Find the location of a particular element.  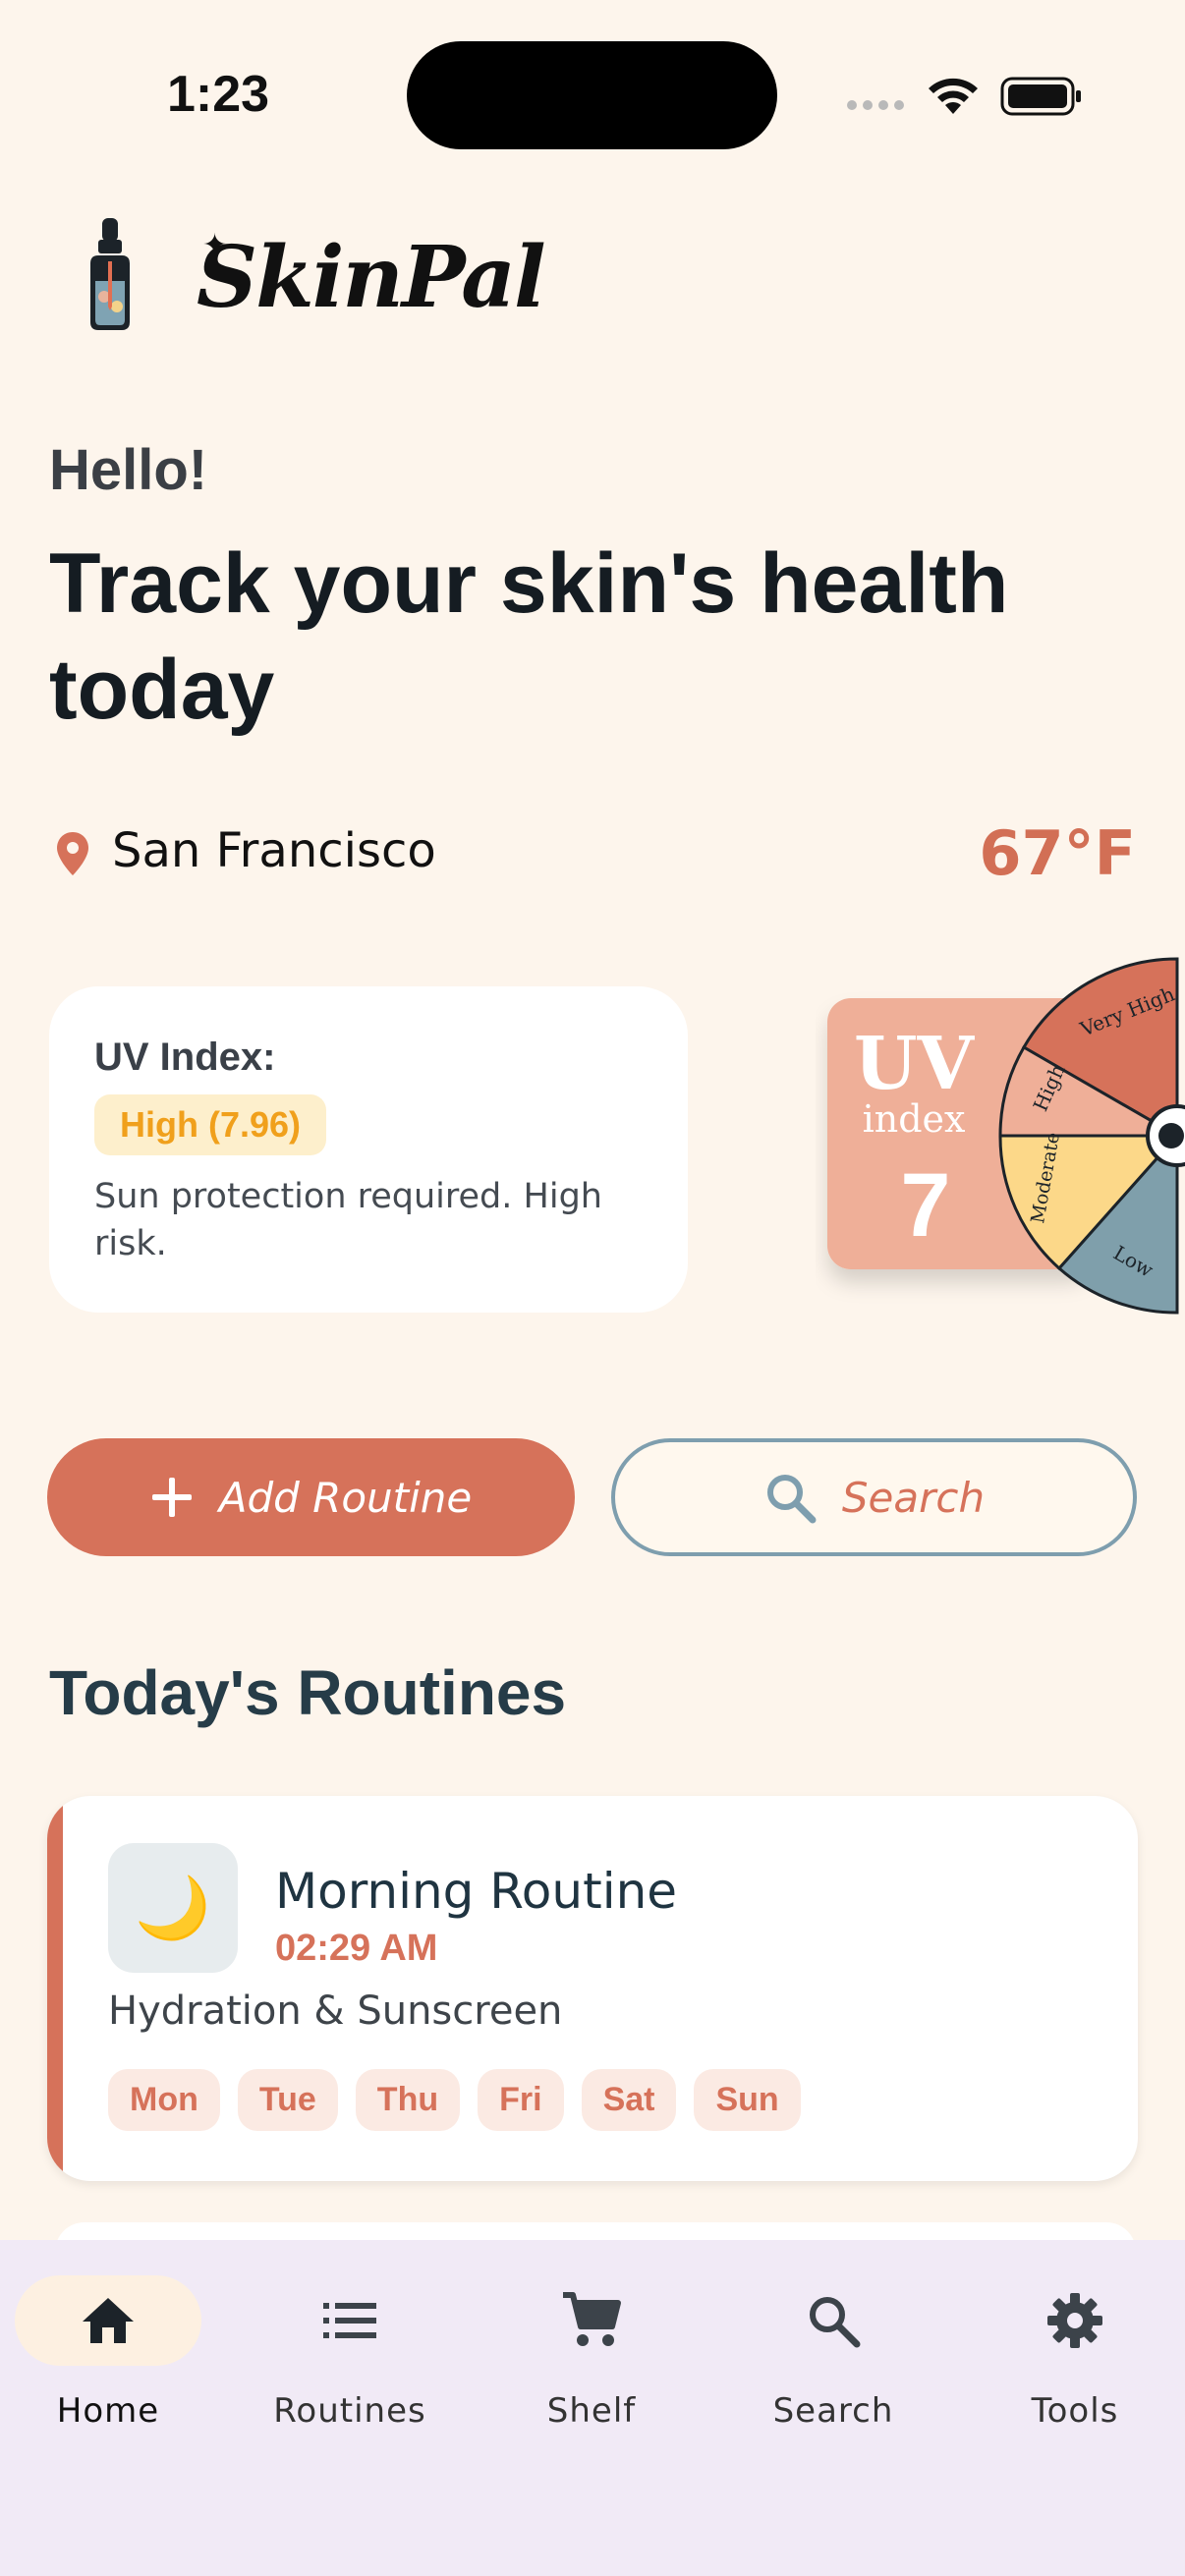

uv-description: Sun protection required. High risk. is located at coordinates (348, 1220).